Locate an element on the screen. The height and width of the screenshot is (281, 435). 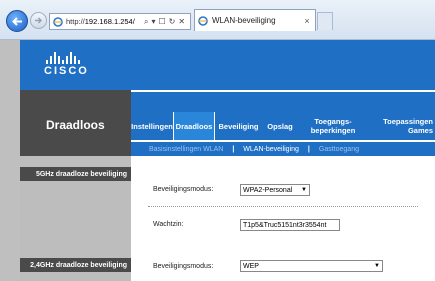
security-mode-value-24ghz: WEP is located at coordinates (251, 266).